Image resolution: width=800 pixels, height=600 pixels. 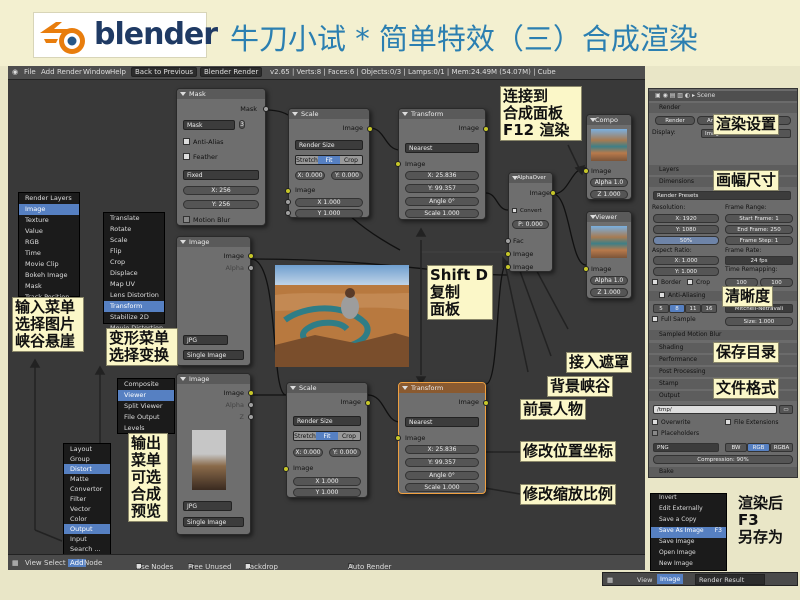 I want to click on scale-2-output-socket, so click(x=368, y=403).